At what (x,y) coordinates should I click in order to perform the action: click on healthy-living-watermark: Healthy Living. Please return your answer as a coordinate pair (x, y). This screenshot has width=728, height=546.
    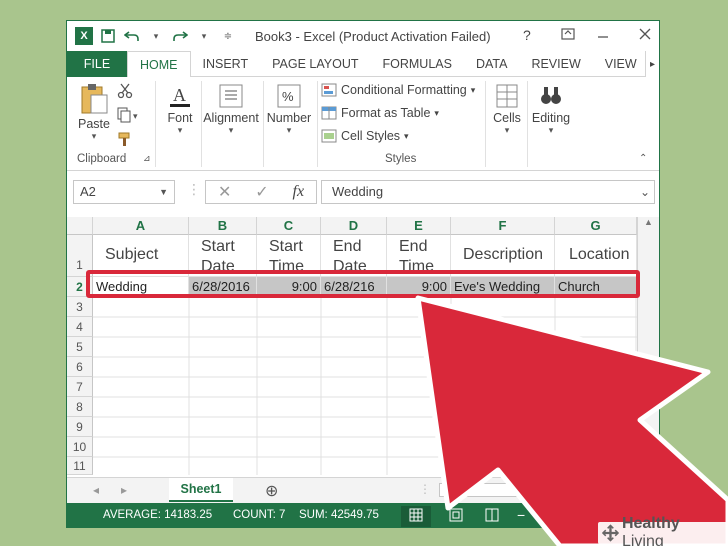
    Looking at the image, I should click on (663, 530).